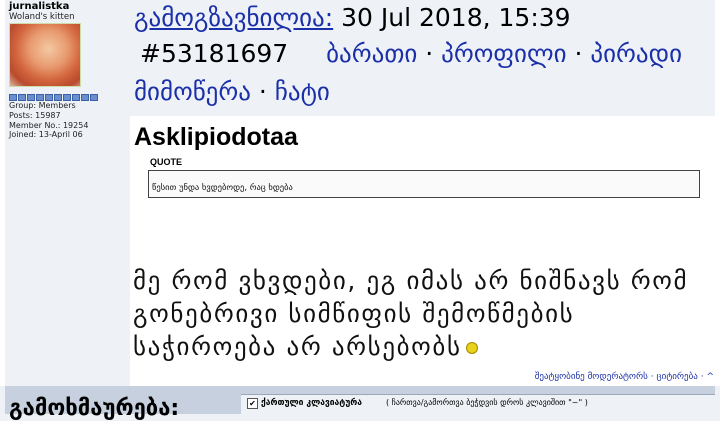 This screenshot has height=421, width=720. Describe the element at coordinates (216, 137) in the screenshot. I see `post-title: Asklipiodotaa` at that location.